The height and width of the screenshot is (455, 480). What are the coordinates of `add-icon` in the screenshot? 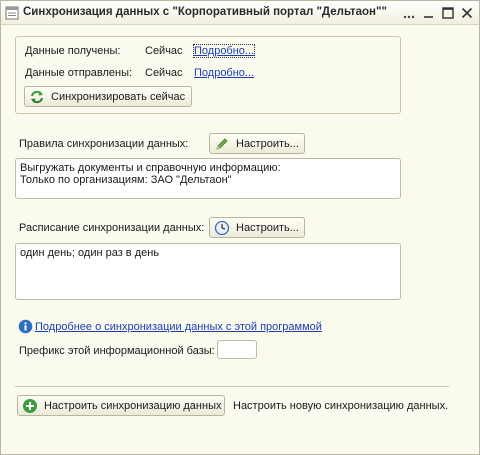 It's located at (30, 405).